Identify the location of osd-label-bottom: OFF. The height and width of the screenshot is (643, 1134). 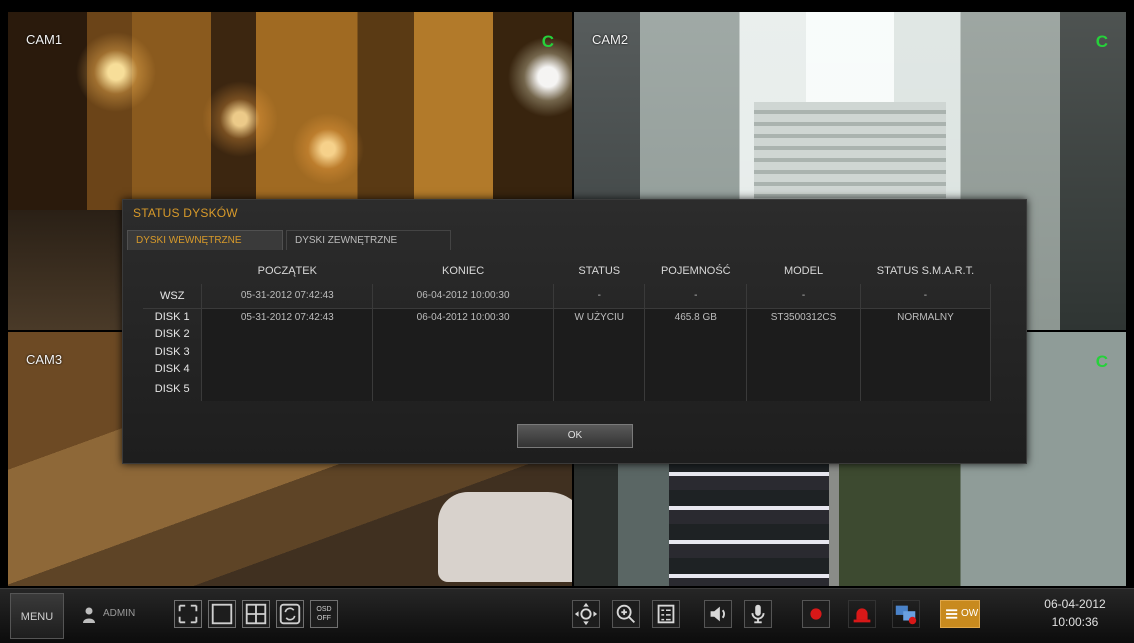
(324, 618).